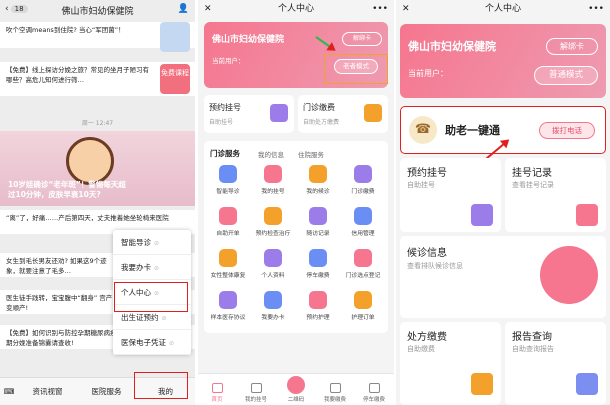  Describe the element at coordinates (373, 113) in the screenshot. I see `payment-icon` at that location.